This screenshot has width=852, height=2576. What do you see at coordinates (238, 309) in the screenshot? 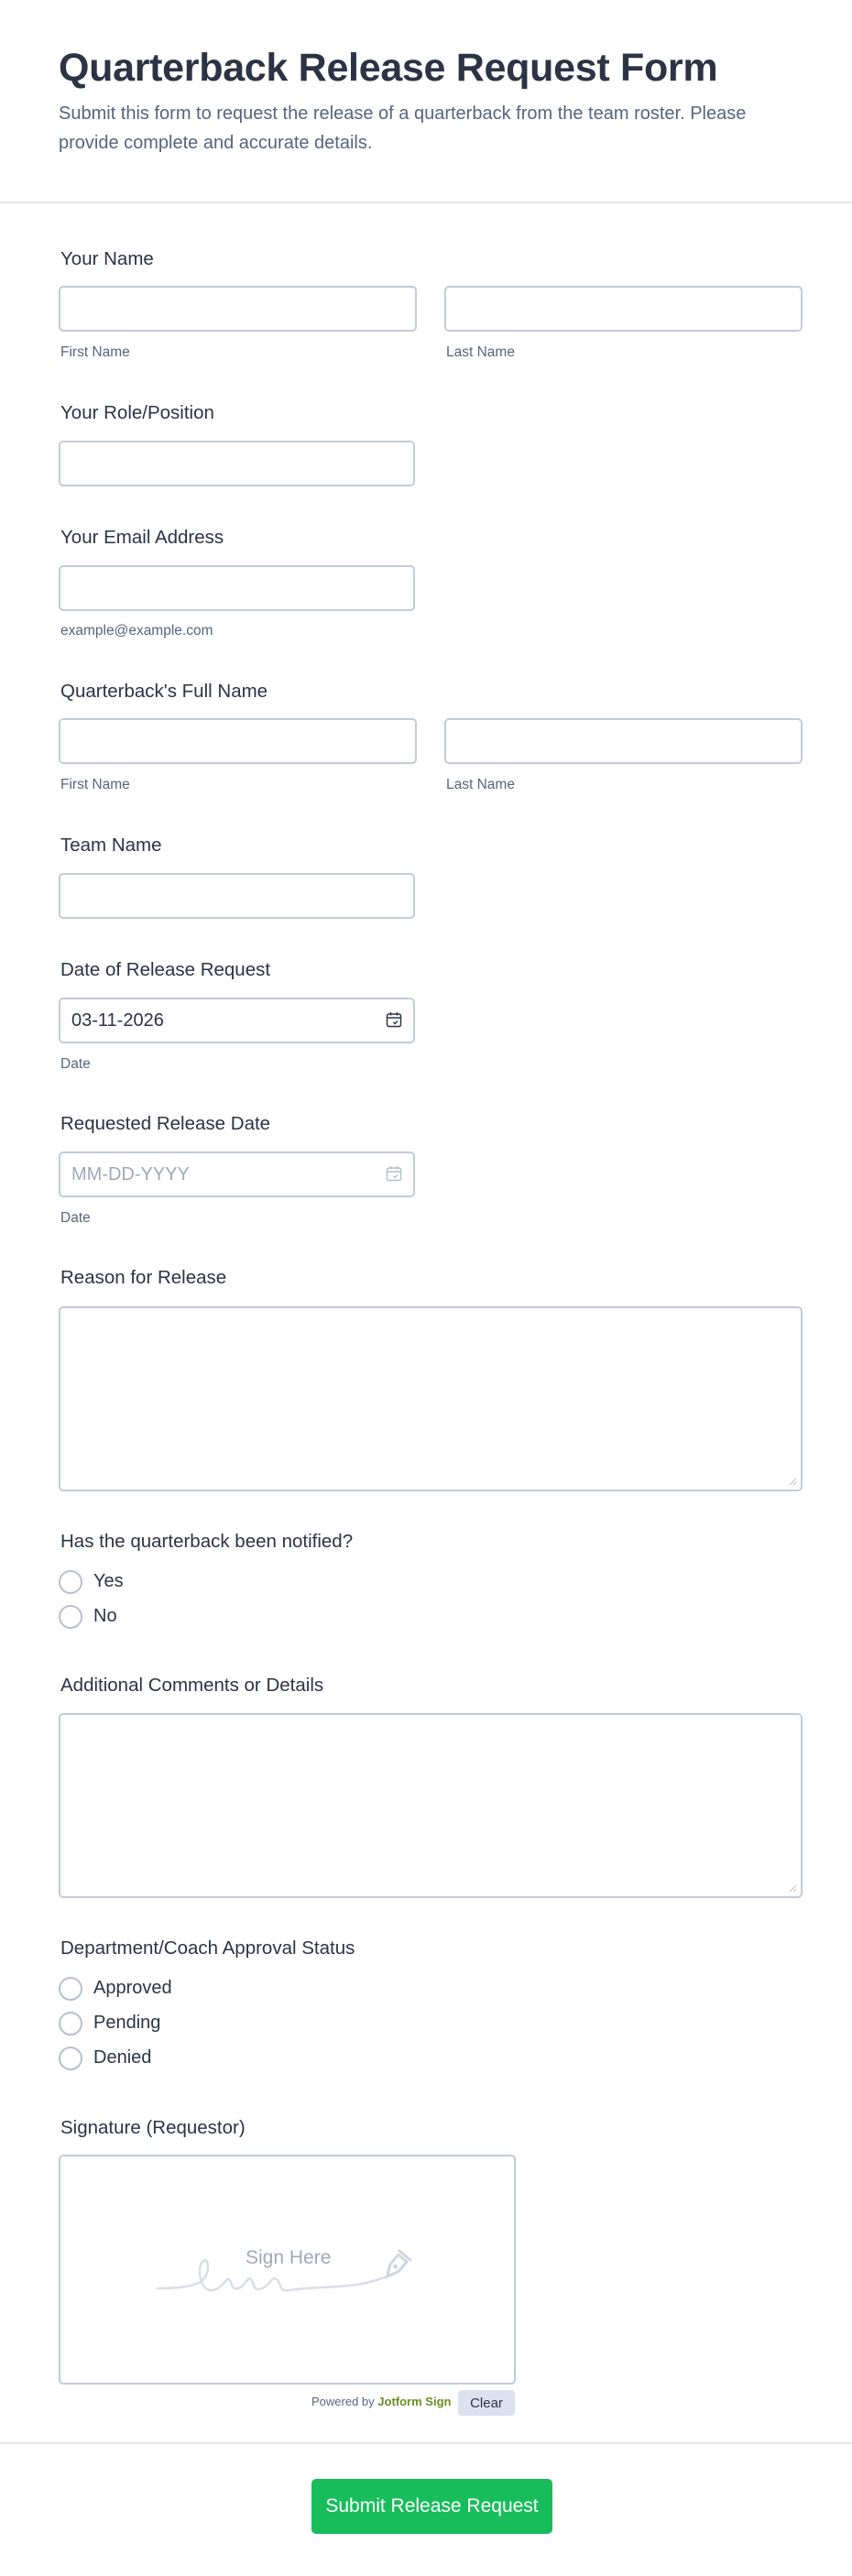
I see `your-first-name-input` at bounding box center [238, 309].